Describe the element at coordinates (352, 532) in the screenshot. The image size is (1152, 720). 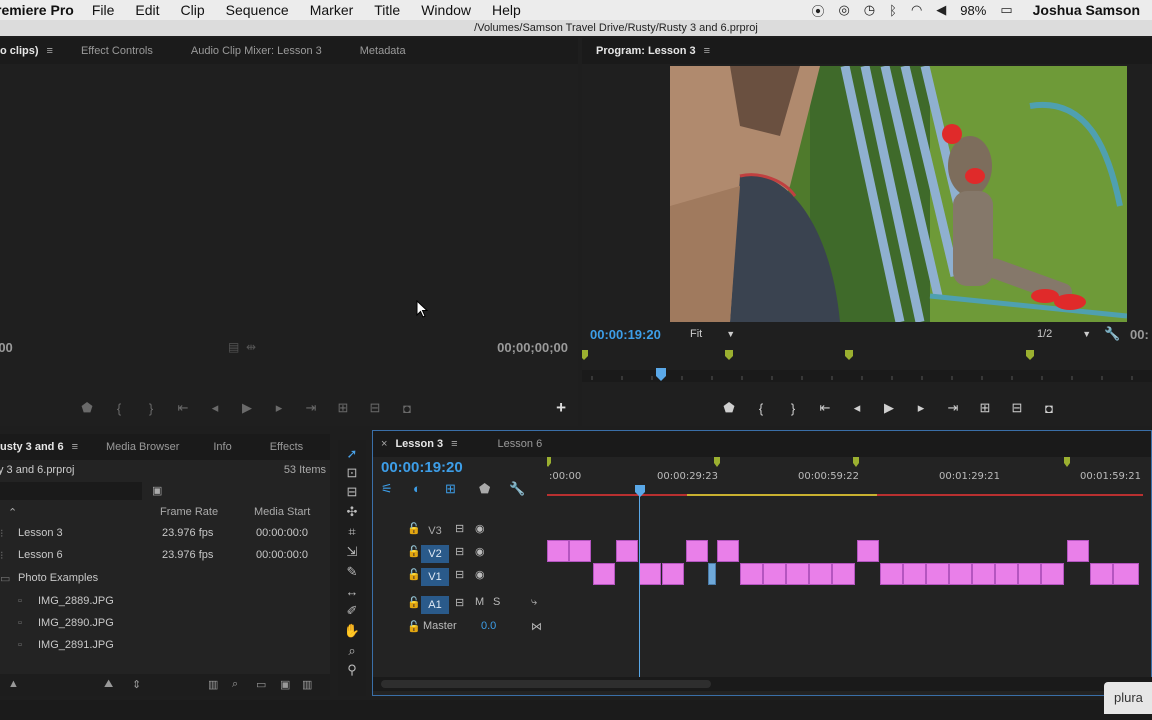
I see `rate-stretch-tool-icon: ⌗` at that location.